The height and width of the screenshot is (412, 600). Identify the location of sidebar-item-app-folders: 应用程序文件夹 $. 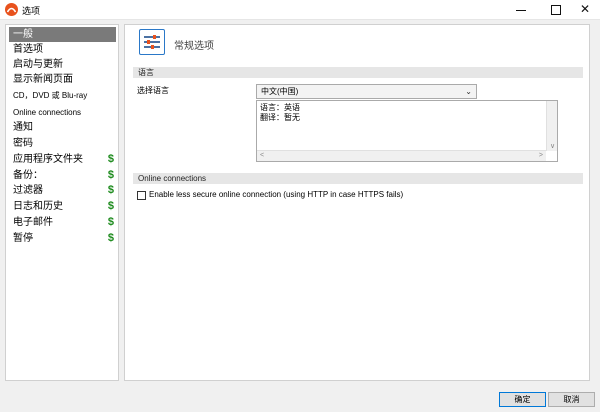
(62, 159).